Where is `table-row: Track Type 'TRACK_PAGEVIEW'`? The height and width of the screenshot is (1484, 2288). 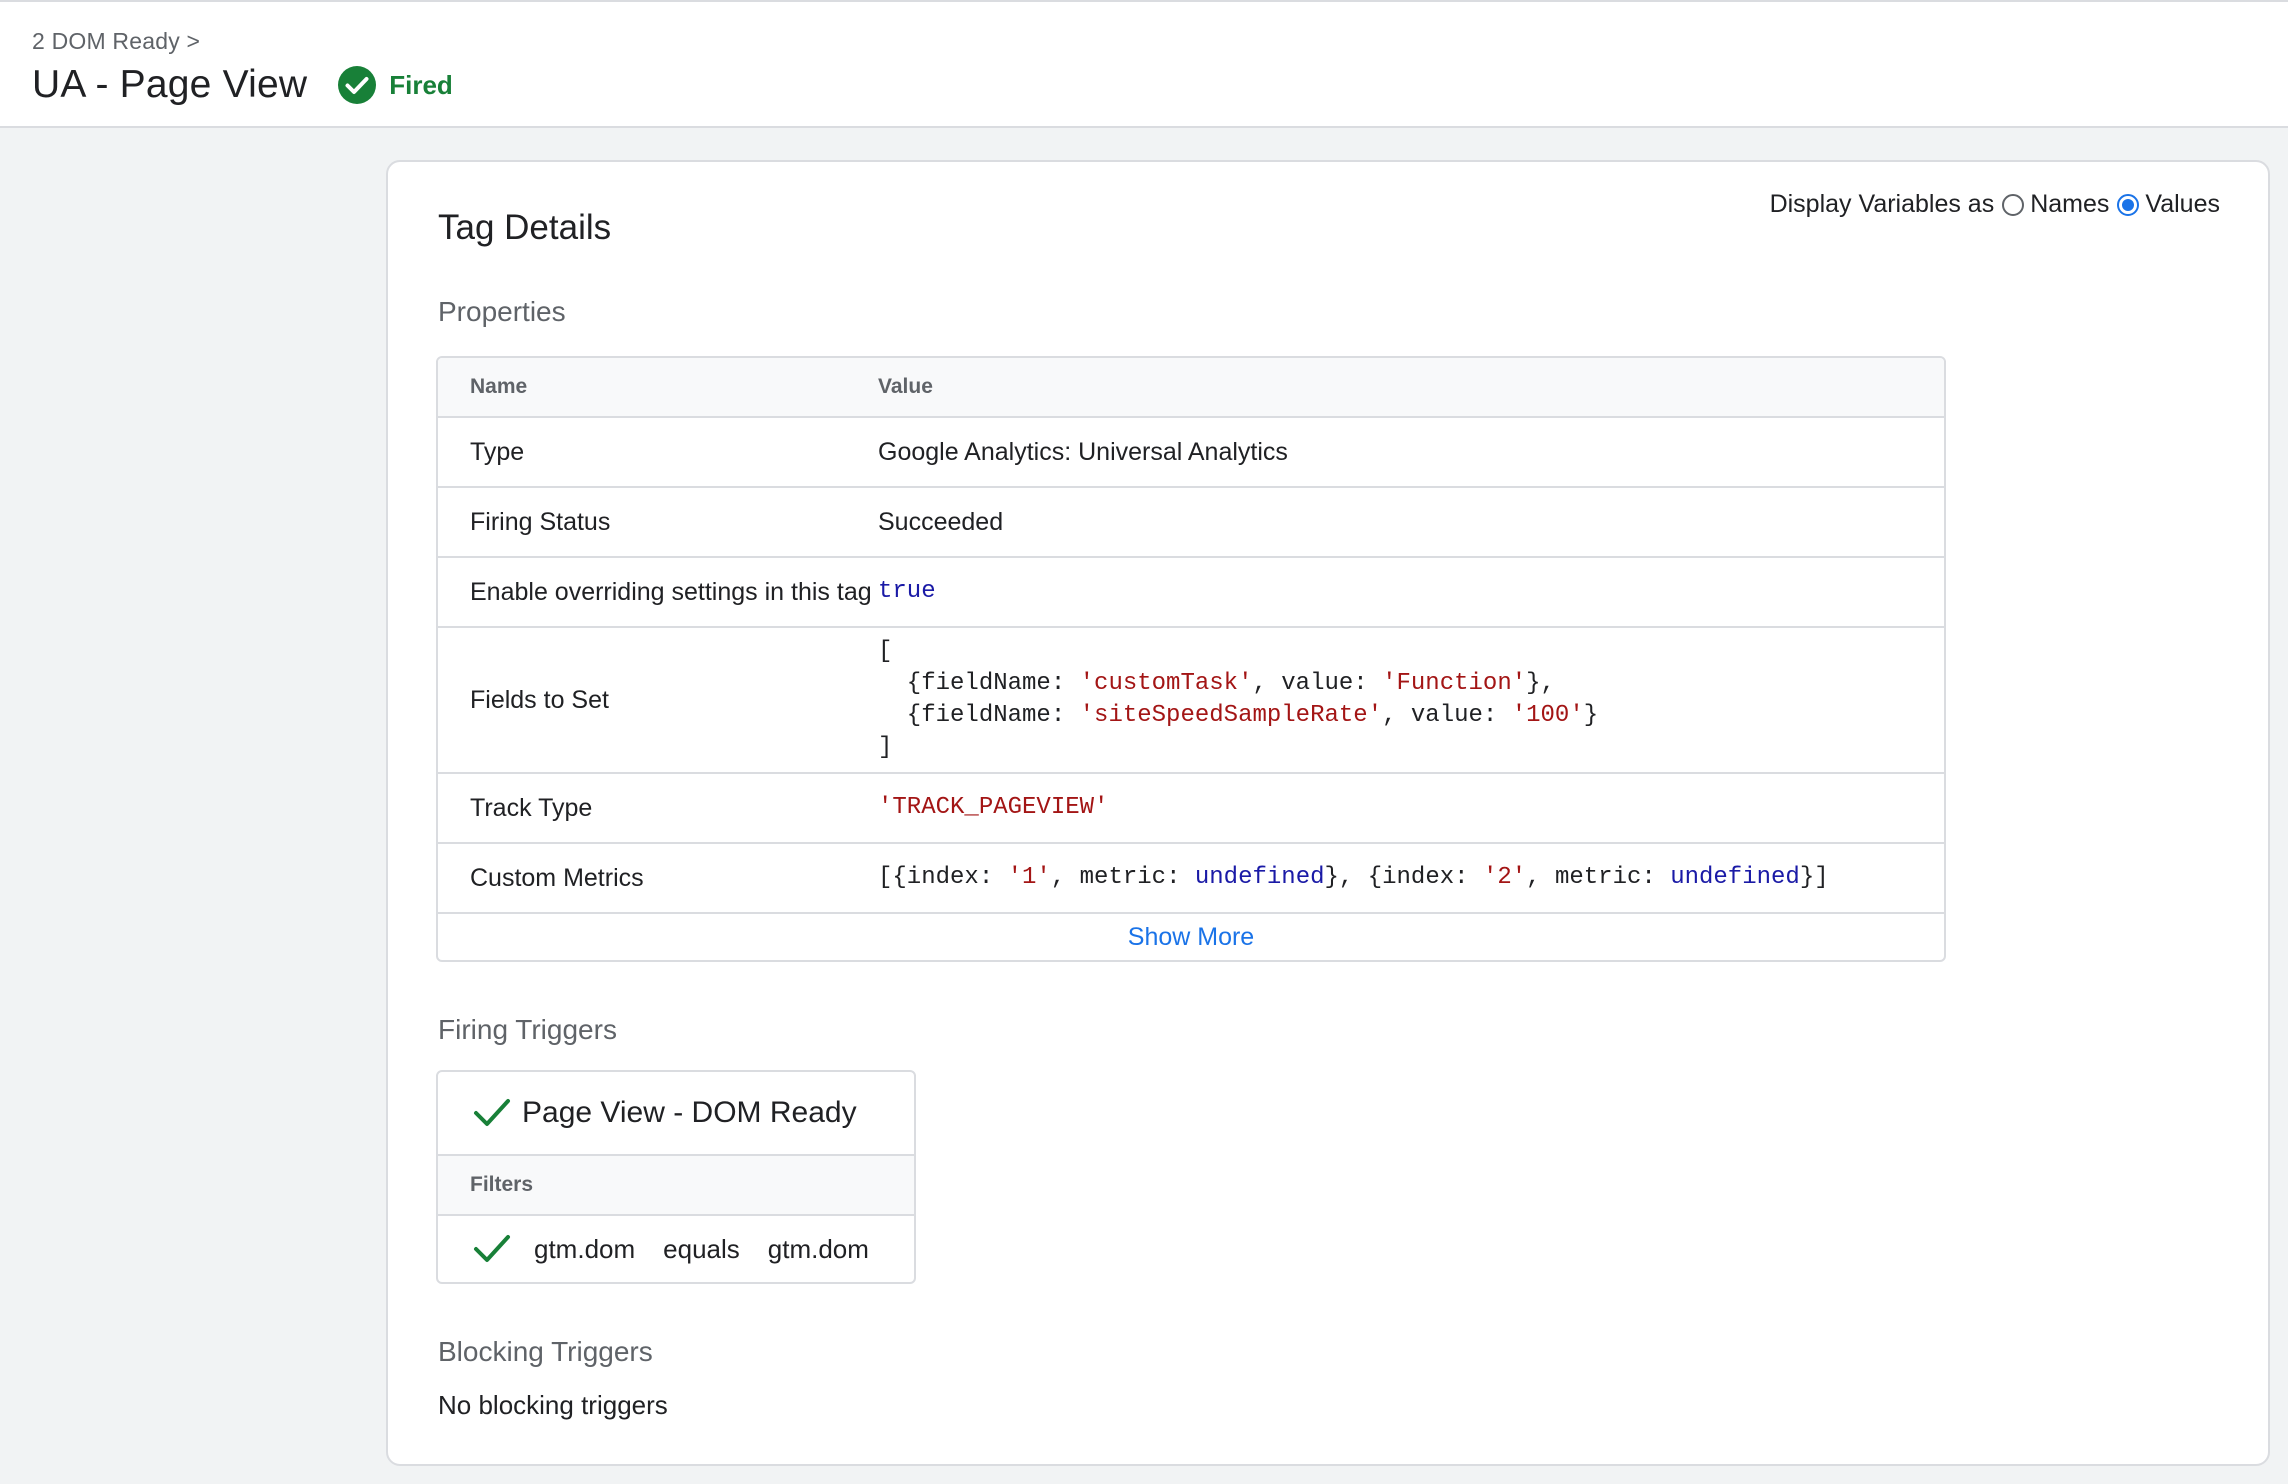
table-row: Track Type 'TRACK_PAGEVIEW' is located at coordinates (1191, 809).